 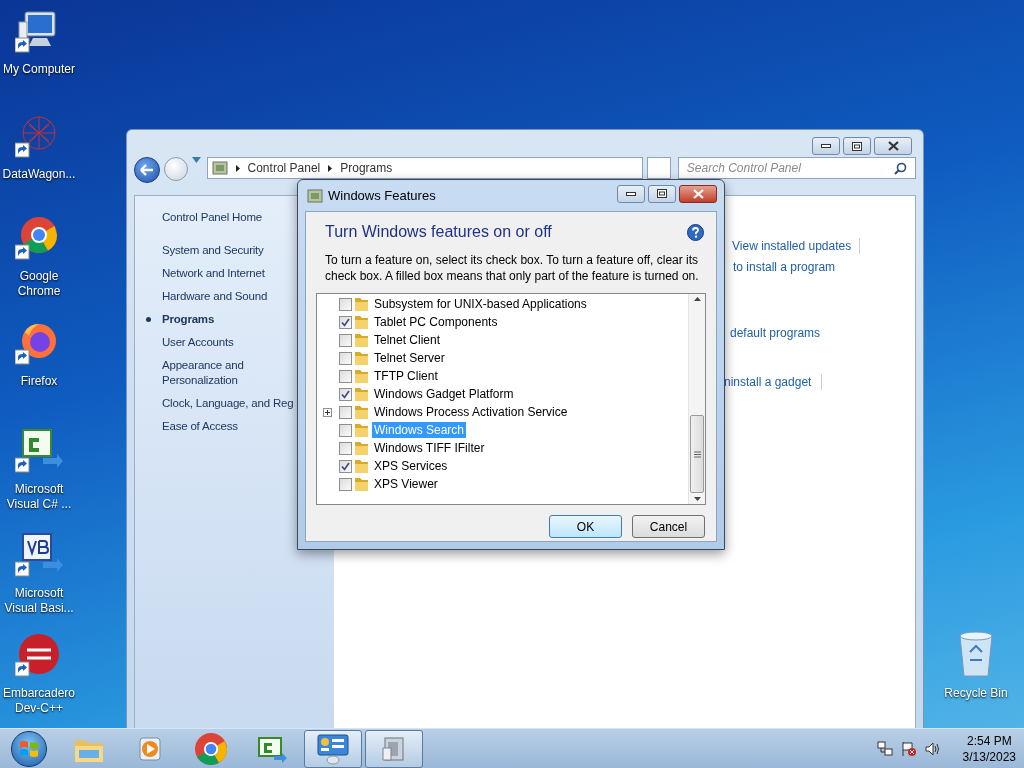 I want to click on refresh-button, so click(x=659, y=168).